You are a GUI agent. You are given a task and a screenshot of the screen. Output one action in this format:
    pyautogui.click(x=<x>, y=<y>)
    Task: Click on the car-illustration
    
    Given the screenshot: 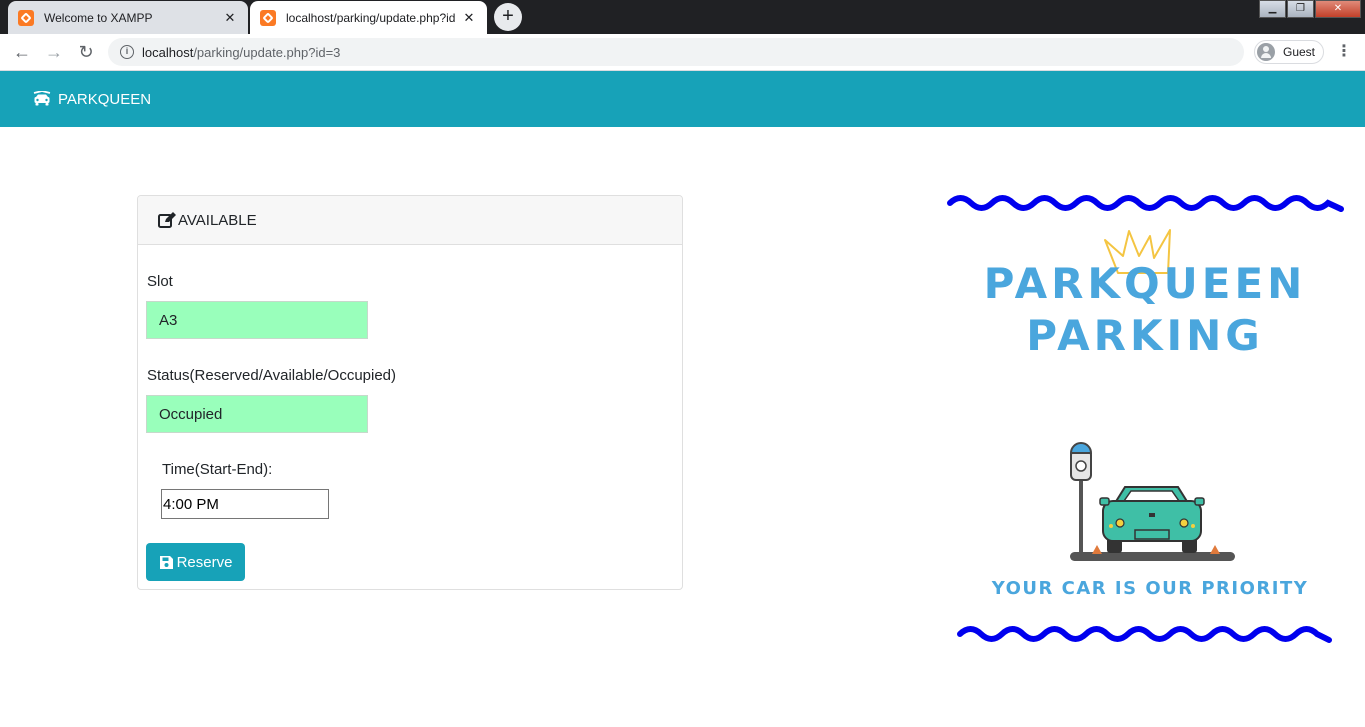 What is the action you would take?
    pyautogui.click(x=1152, y=519)
    